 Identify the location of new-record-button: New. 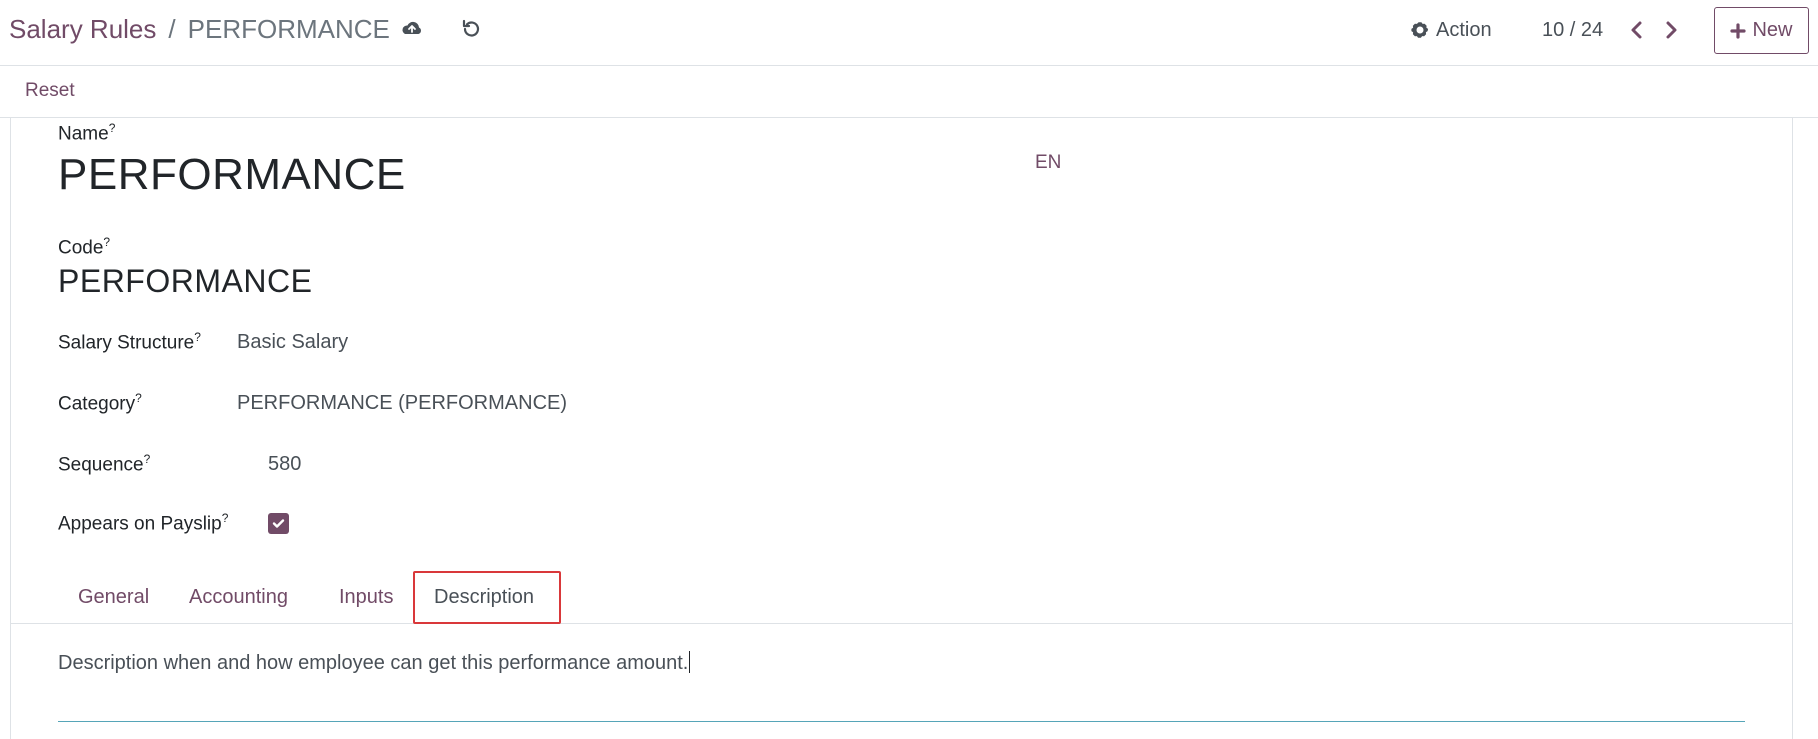
(1761, 30).